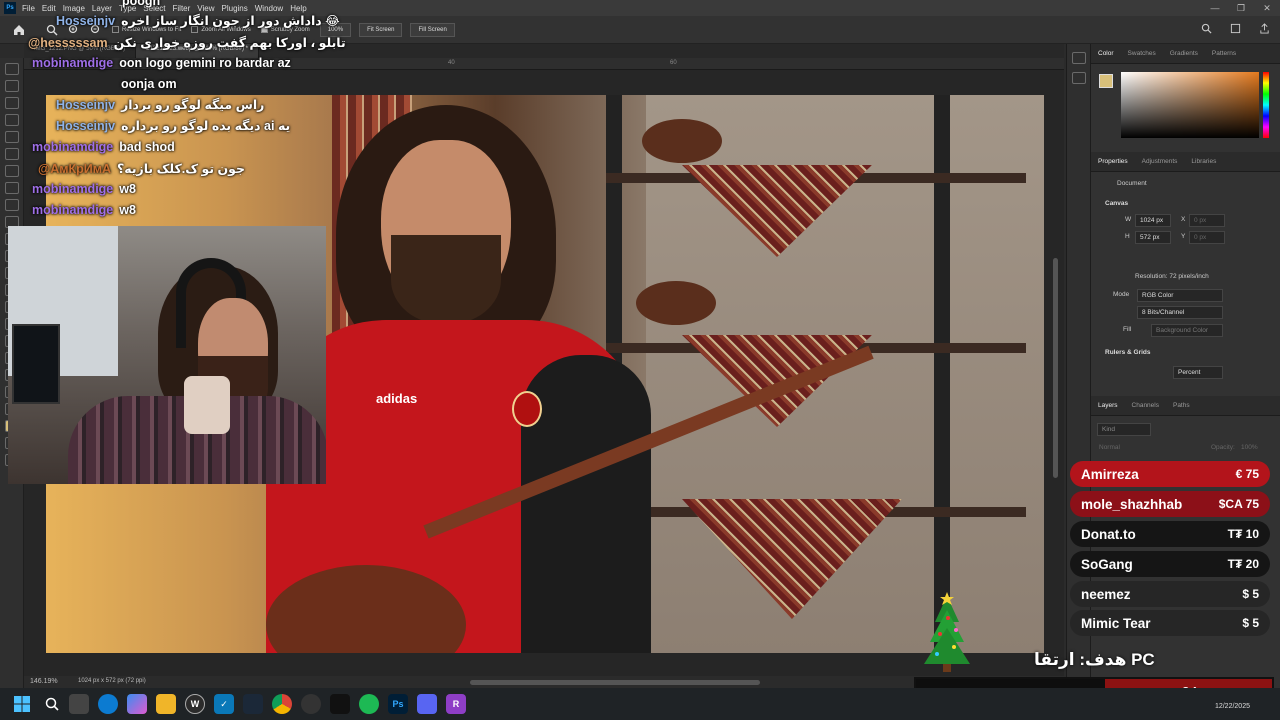 The height and width of the screenshot is (720, 1280). What do you see at coordinates (12, 171) in the screenshot?
I see `eyedropper-tool-icon` at bounding box center [12, 171].